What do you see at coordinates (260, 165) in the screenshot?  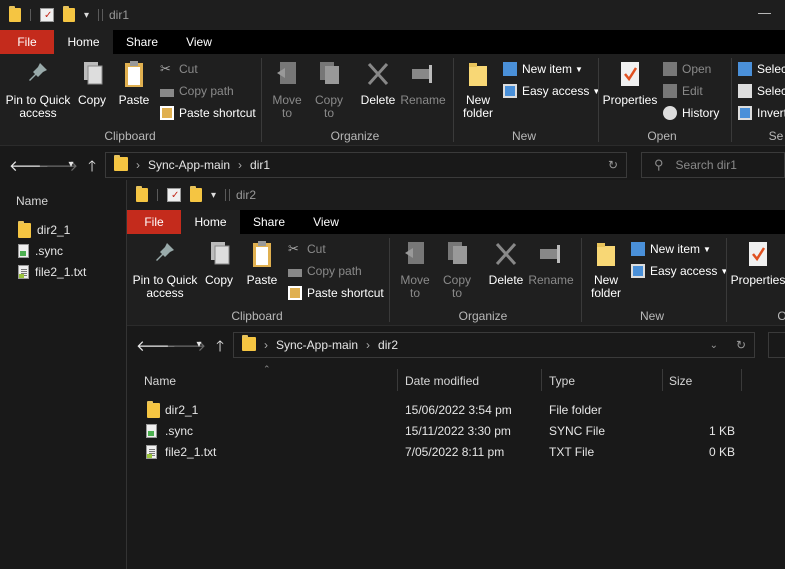 I see `breadcrumb-dir1: dir1` at bounding box center [260, 165].